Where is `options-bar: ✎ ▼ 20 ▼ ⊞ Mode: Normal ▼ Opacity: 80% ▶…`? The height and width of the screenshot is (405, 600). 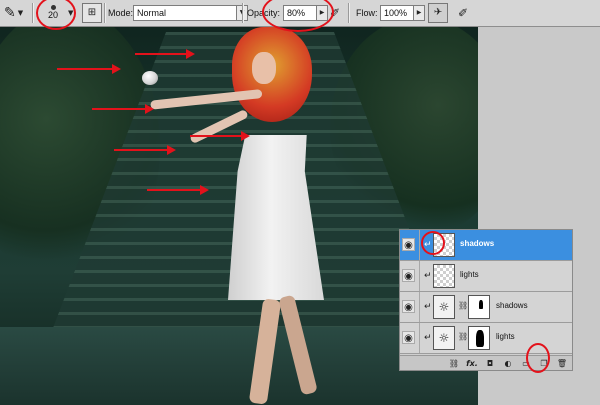 options-bar: ✎ ▼ 20 ▼ ⊞ Mode: Normal ▼ Opacity: 80% ▶… is located at coordinates (300, 13).